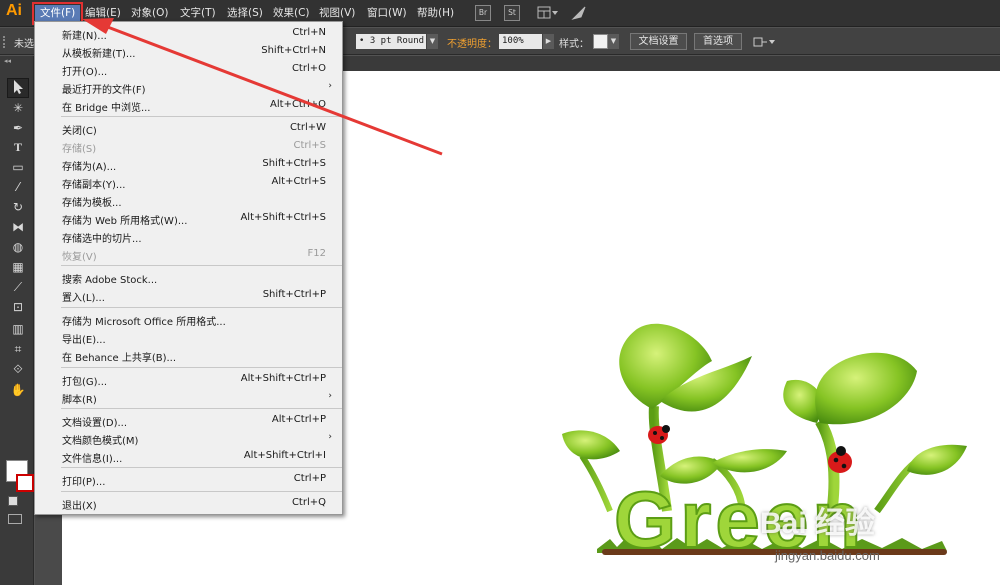 This screenshot has width=1000, height=585. I want to click on opacity-slider-icon: ▶, so click(548, 41).